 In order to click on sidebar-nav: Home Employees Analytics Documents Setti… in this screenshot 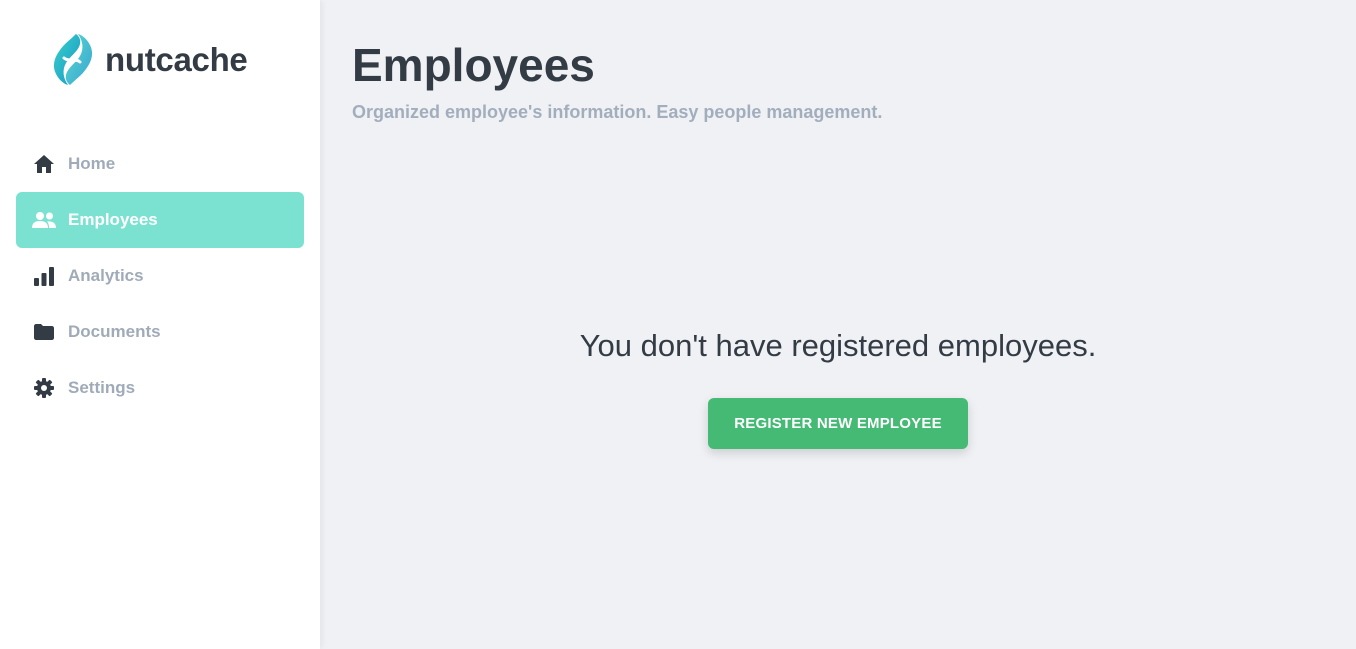, I will do `click(160, 276)`.